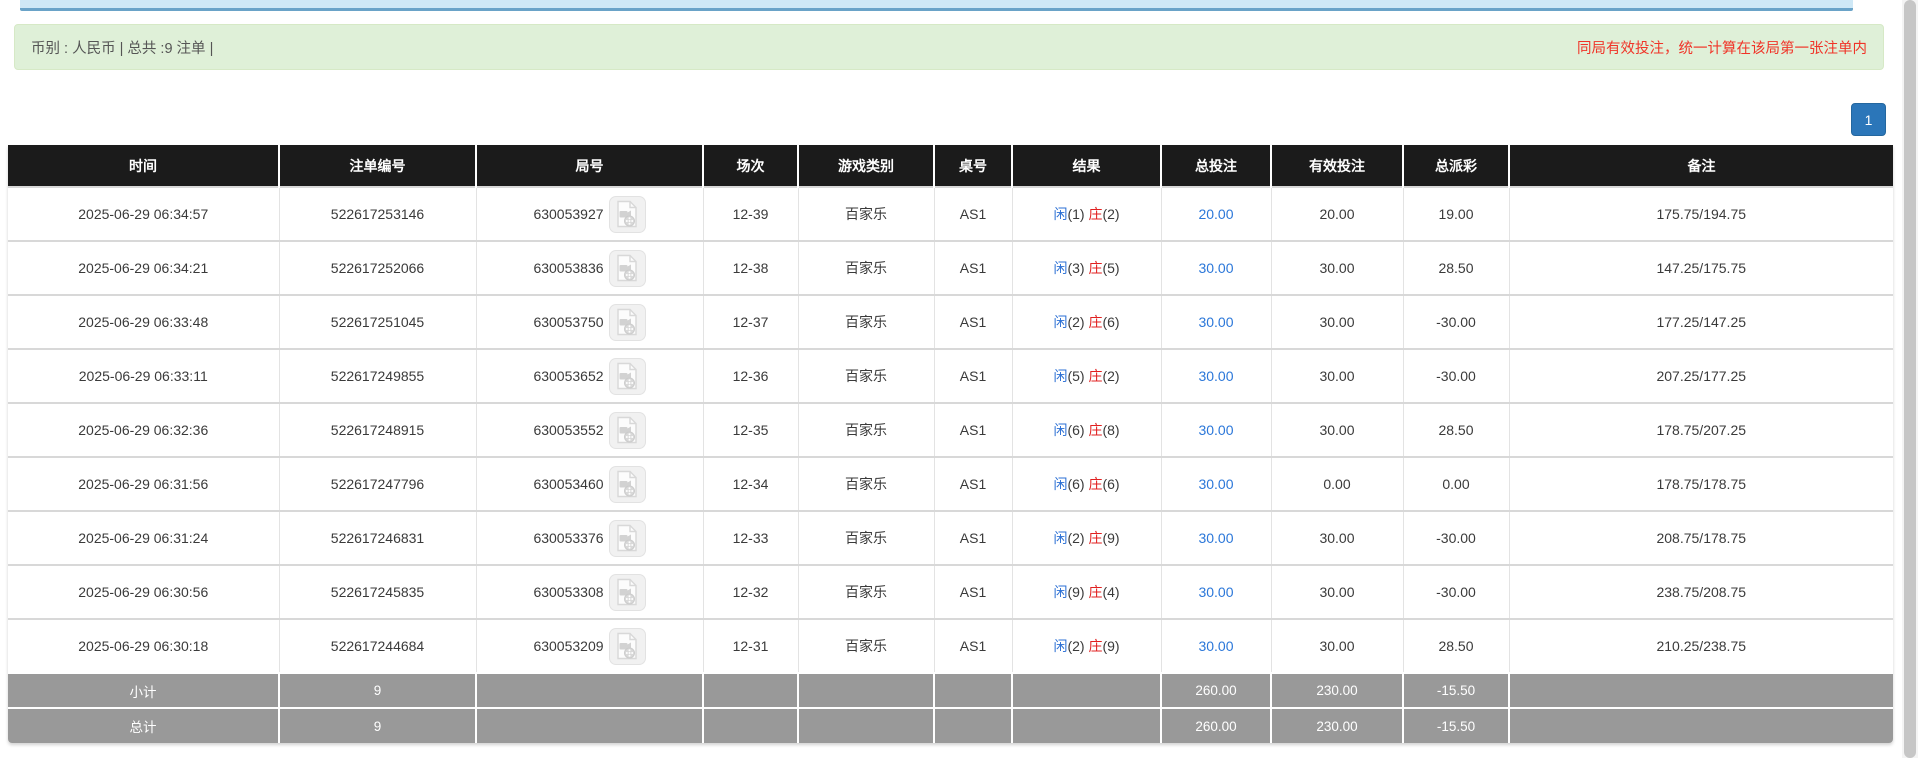 This screenshot has height=758, width=1918. I want to click on round-id-cell: 630053927, so click(590, 213).